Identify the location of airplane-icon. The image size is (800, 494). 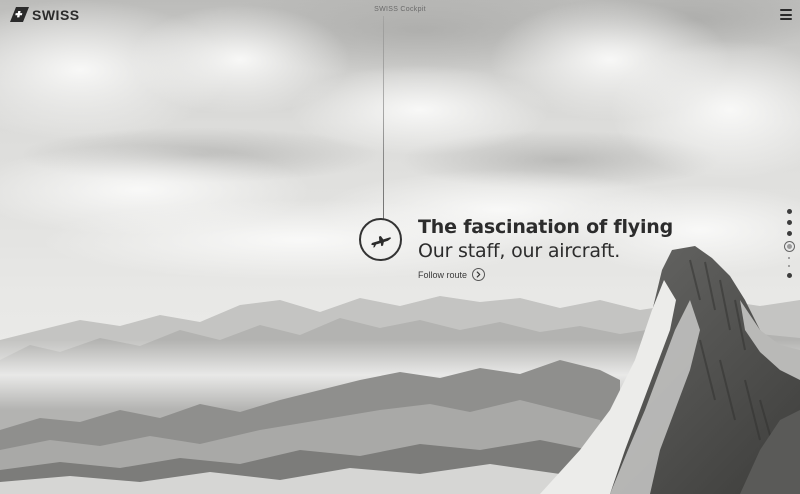
(380, 241).